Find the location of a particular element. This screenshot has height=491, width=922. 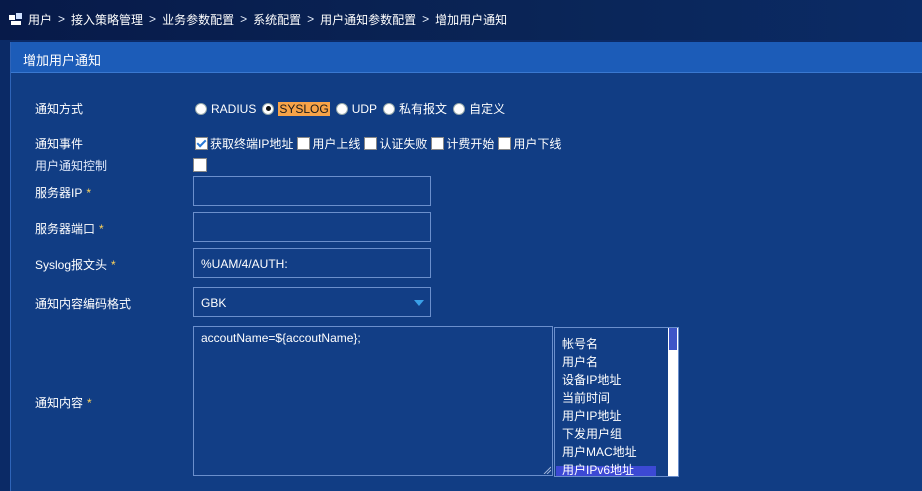

server-port-label-row: 服务器端口 * is located at coordinates (69, 228).